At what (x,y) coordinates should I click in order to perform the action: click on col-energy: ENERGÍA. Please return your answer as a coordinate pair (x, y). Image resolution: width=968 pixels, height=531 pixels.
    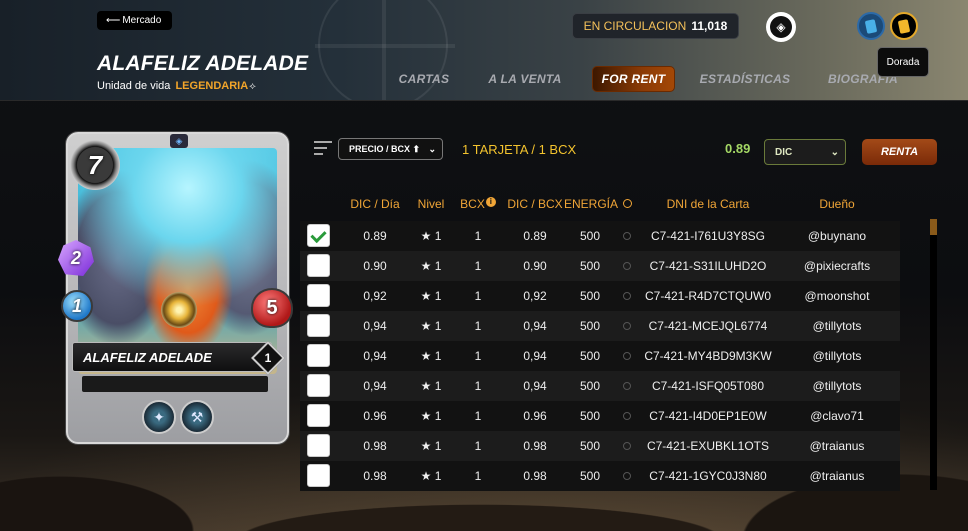
    Looking at the image, I should click on (591, 204).